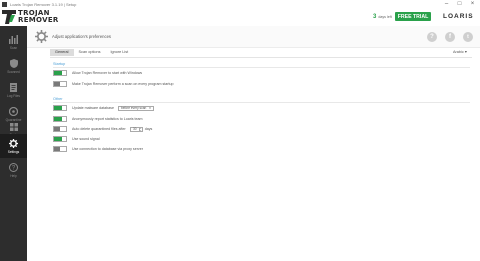 This screenshot has width=480, height=261. I want to click on logo: TROJAN REMOVER, so click(50, 17).